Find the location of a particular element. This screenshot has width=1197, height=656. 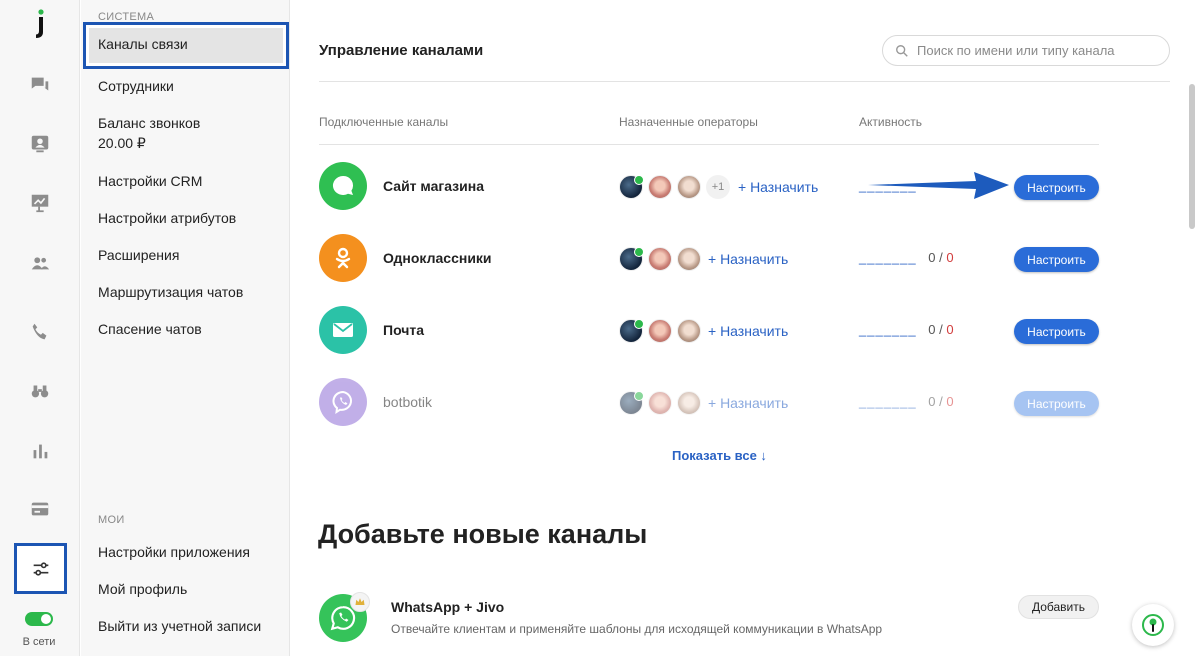

extra-operators-count: +1 is located at coordinates (718, 187).